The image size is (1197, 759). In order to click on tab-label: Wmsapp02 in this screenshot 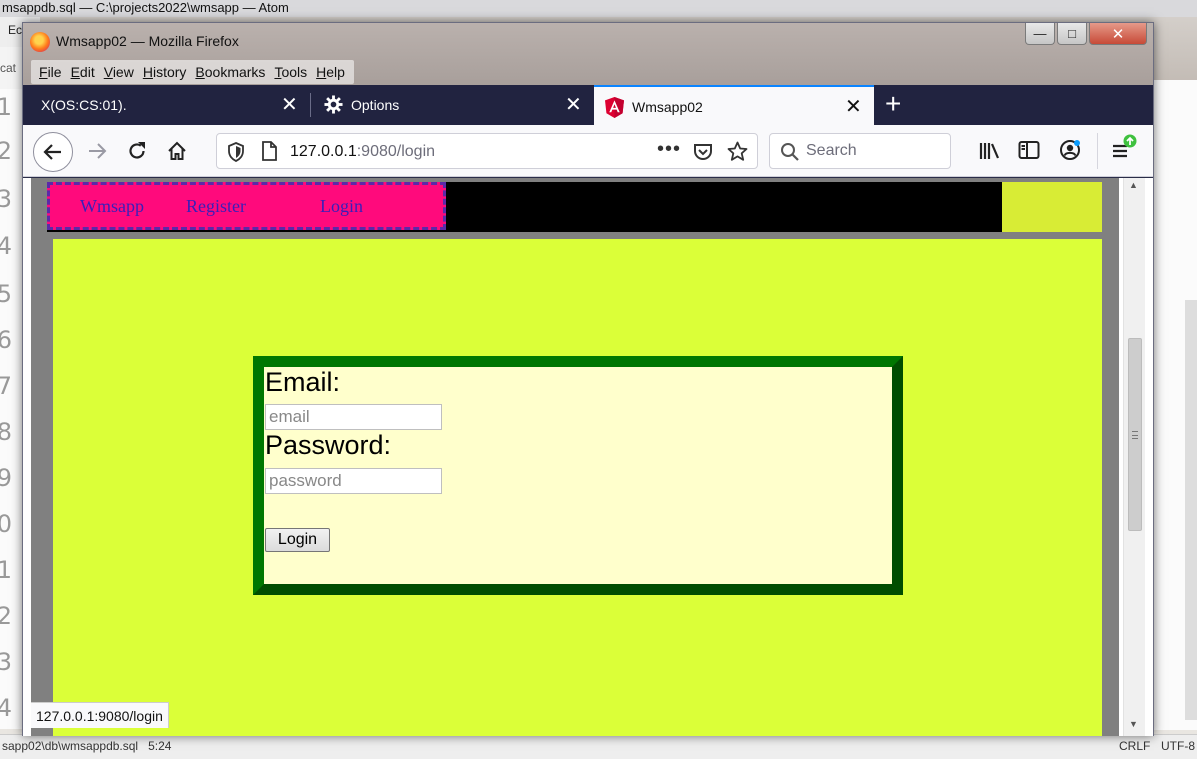, I will do `click(667, 107)`.